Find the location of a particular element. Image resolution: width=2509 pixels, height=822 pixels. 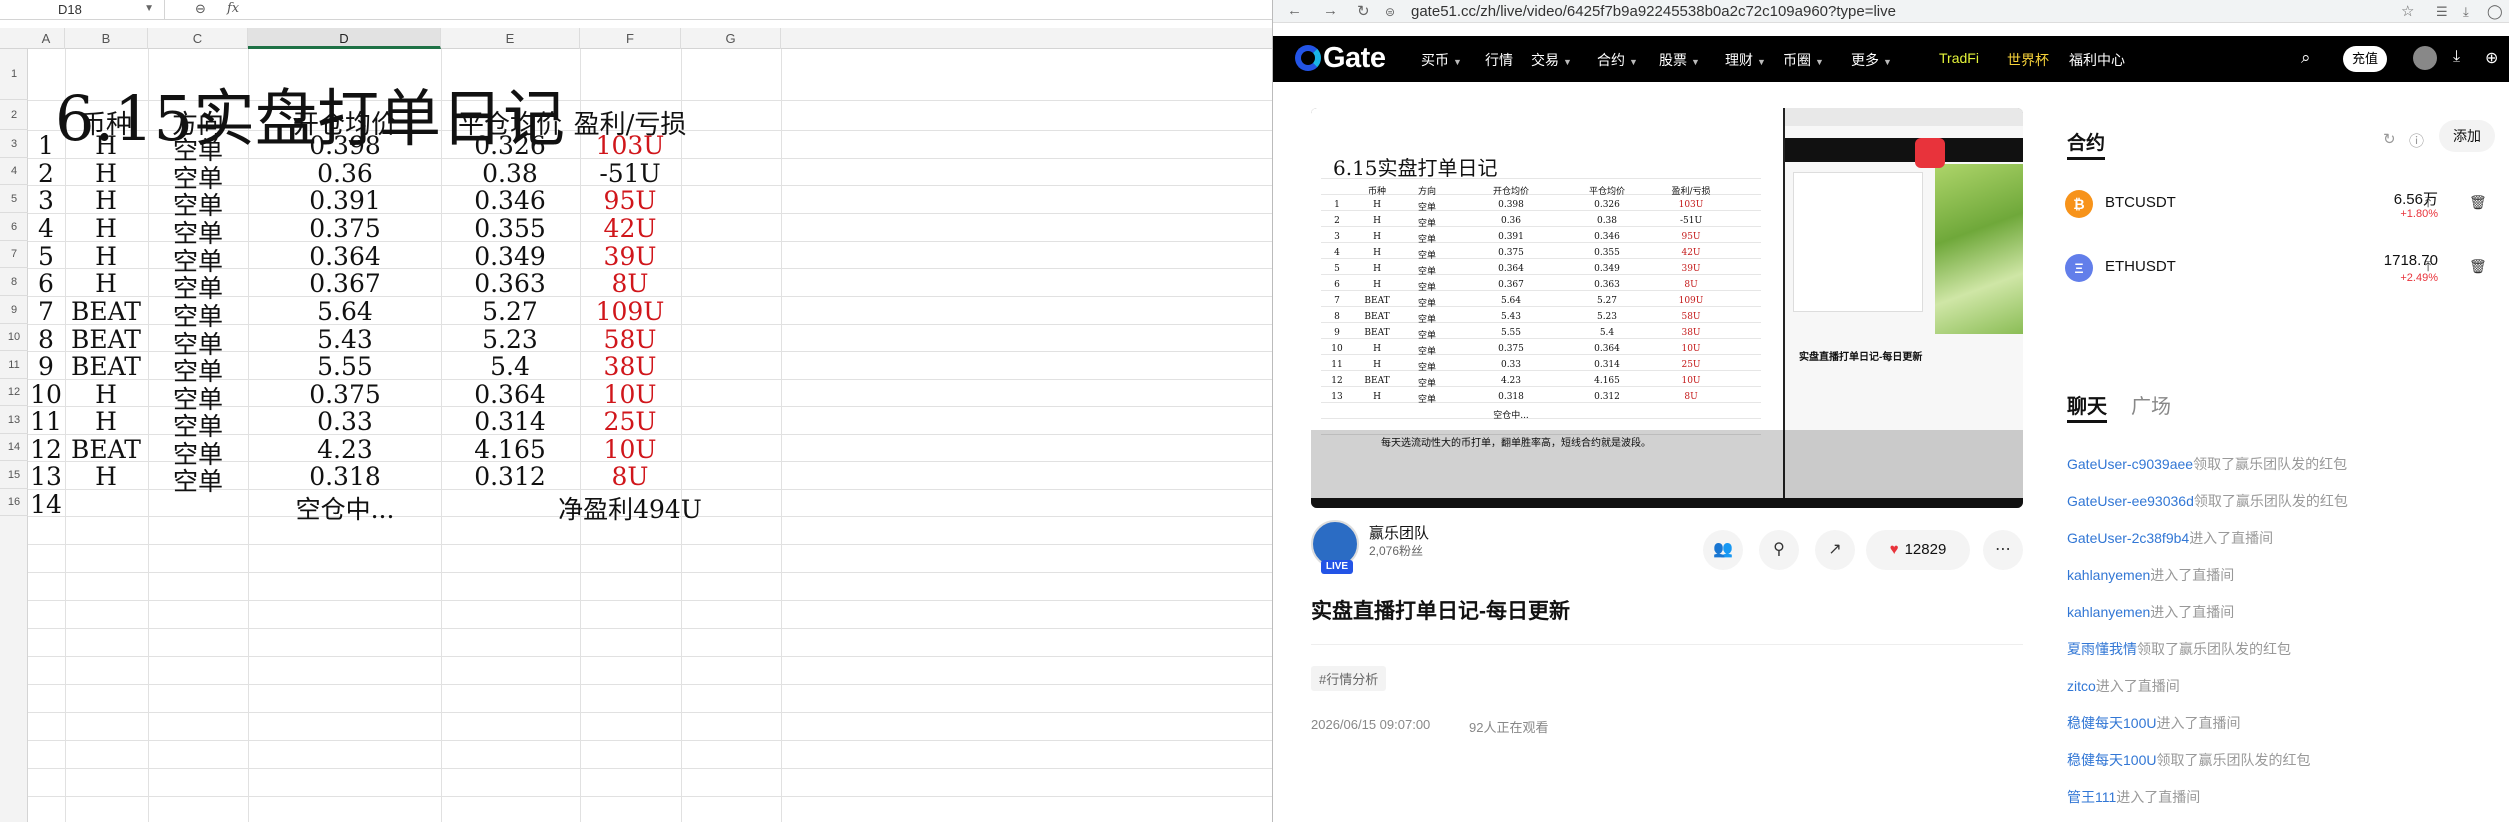

table-cell: 5.55 is located at coordinates (345, 366).